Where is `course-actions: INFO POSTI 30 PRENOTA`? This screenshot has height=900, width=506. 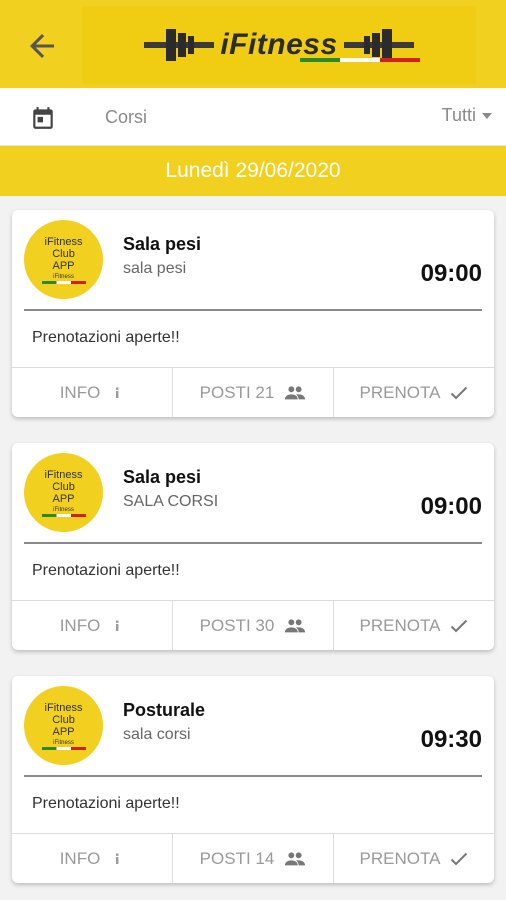
course-actions: INFO POSTI 30 PRENOTA is located at coordinates (253, 625).